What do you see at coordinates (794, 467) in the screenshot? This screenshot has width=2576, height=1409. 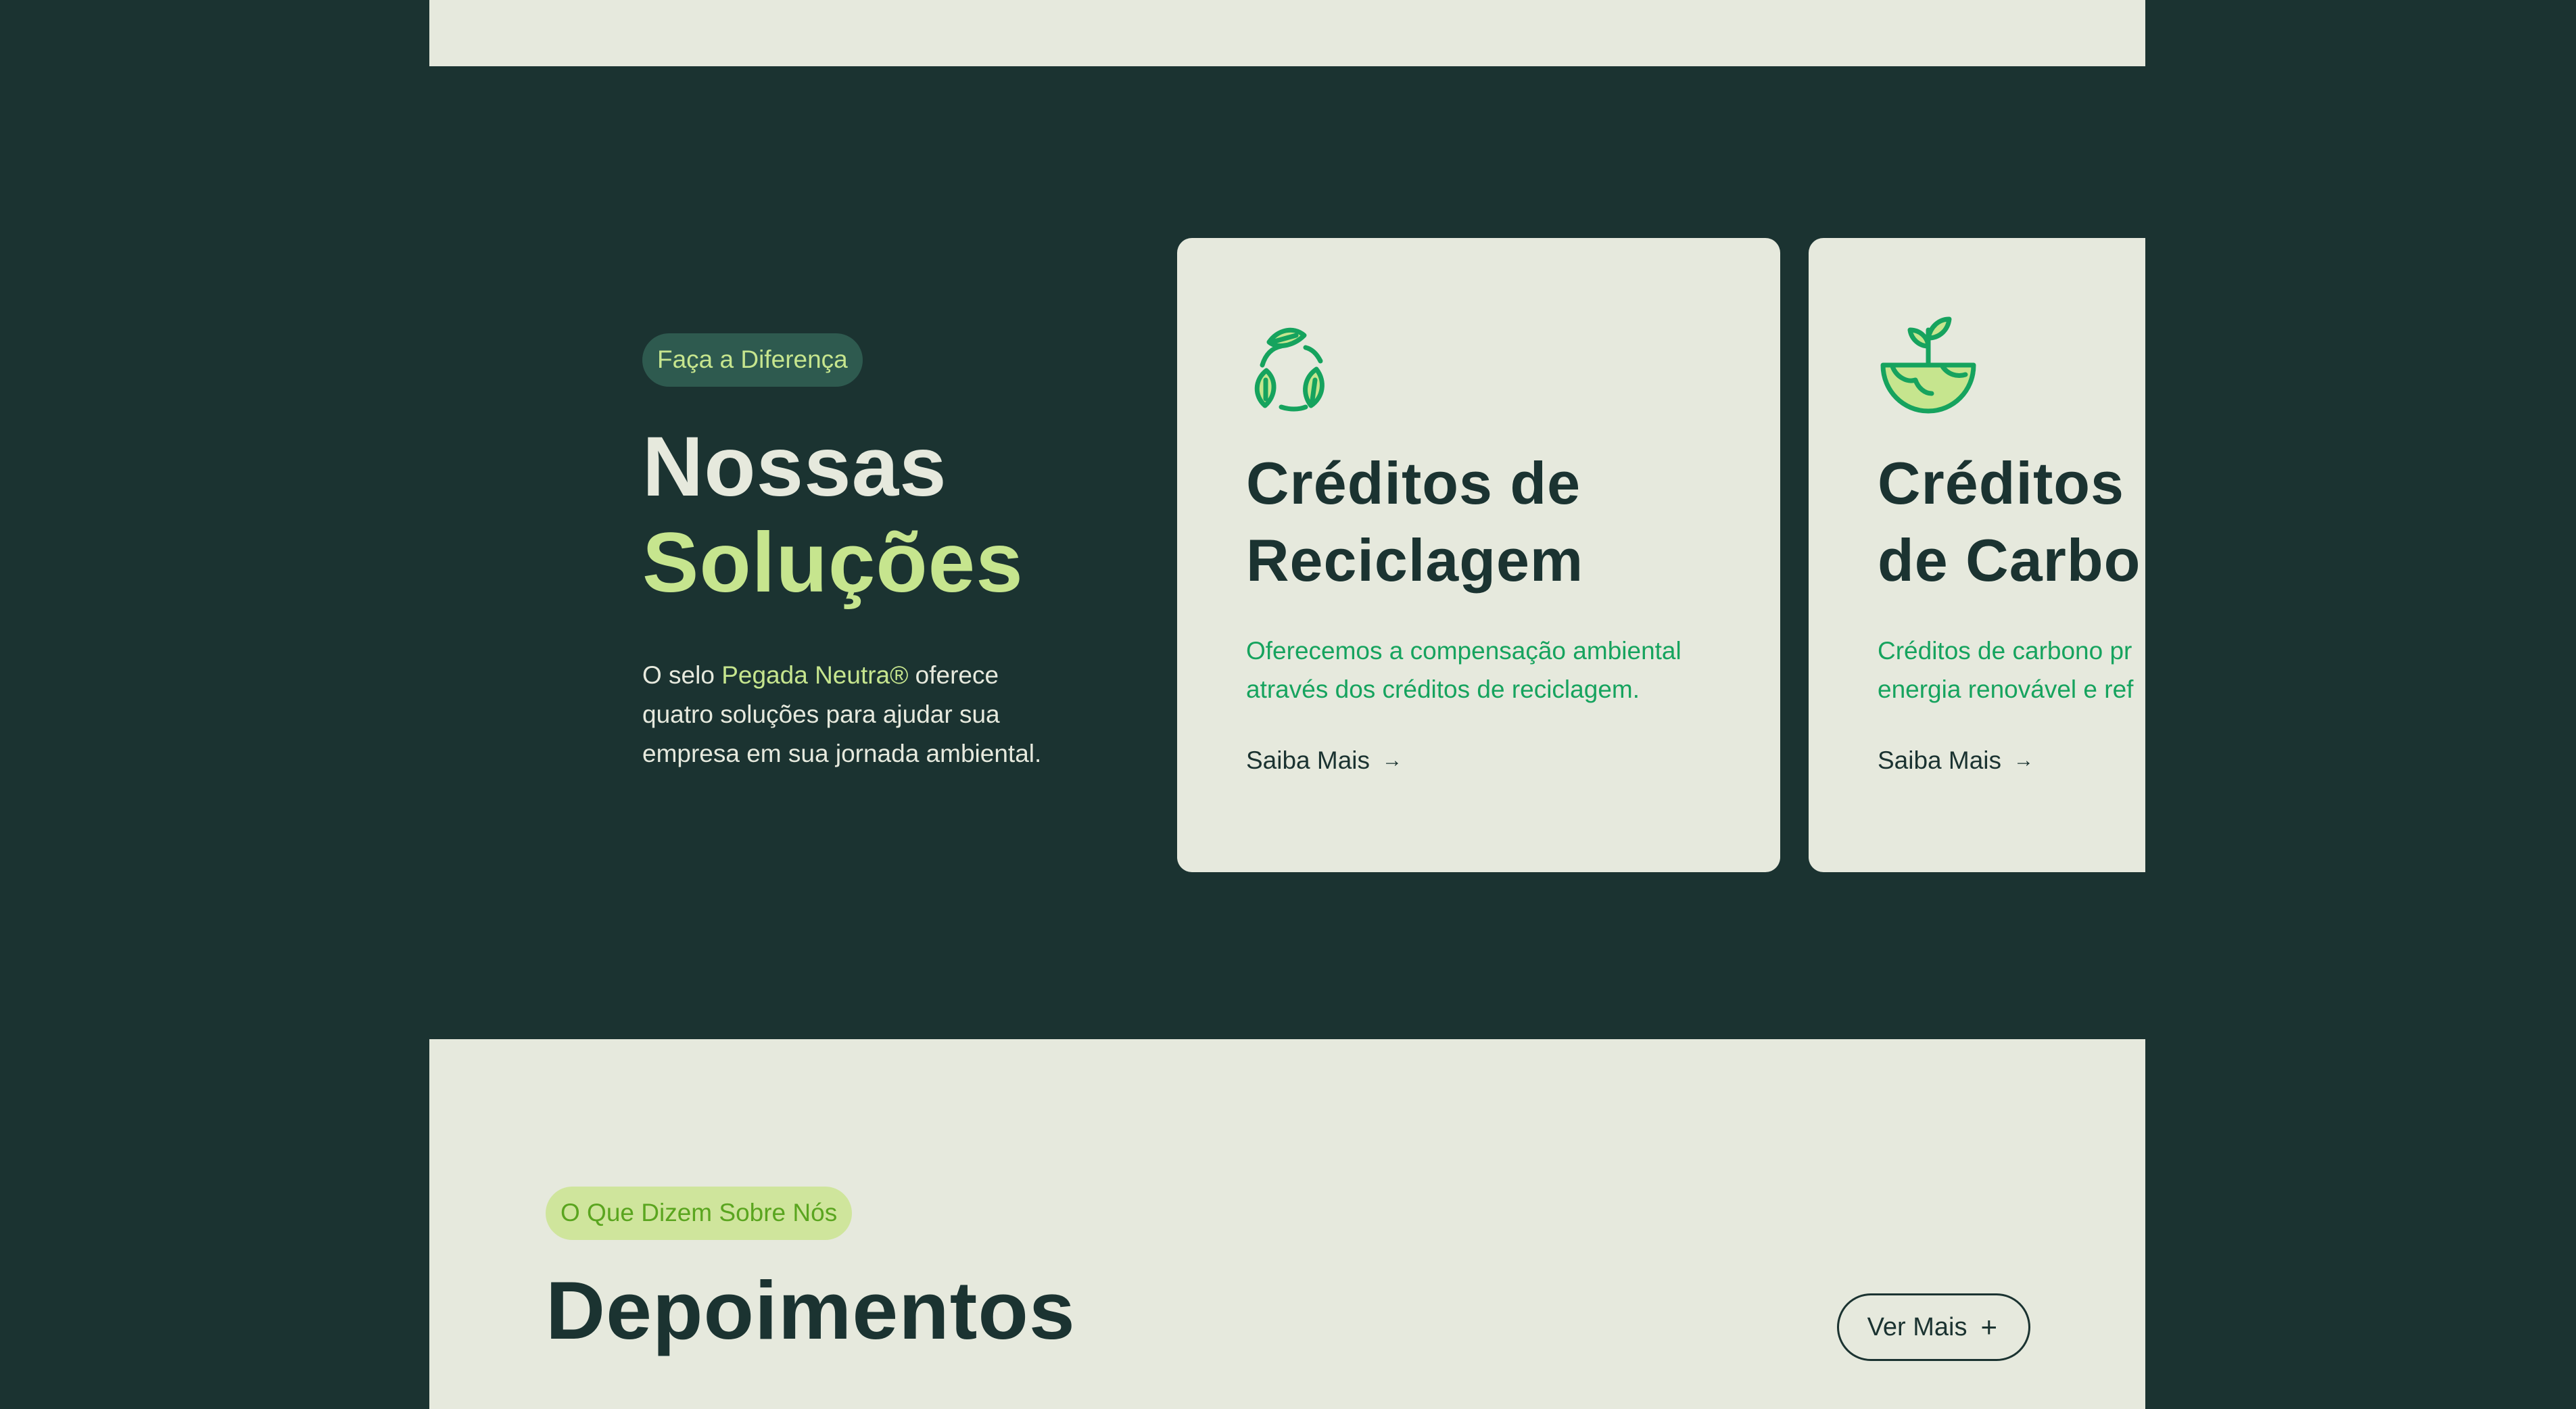 I see `solutions-title-line1: Nossas` at bounding box center [794, 467].